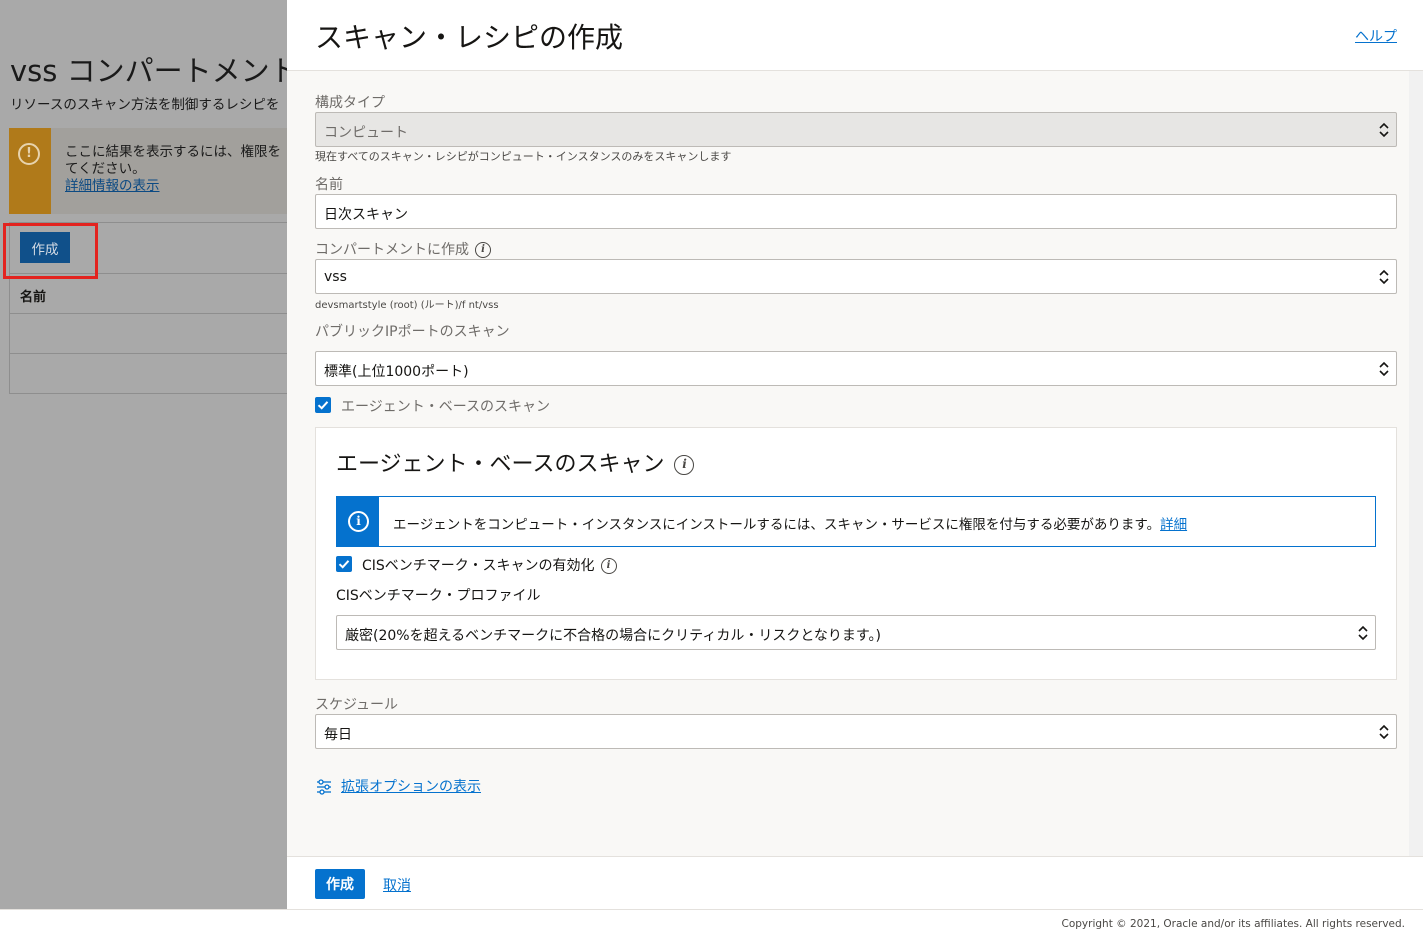 This screenshot has width=1423, height=936. What do you see at coordinates (446, 407) in the screenshot?
I see `agent-scan-checkbox-label: エージェント・ベースのスキャン` at bounding box center [446, 407].